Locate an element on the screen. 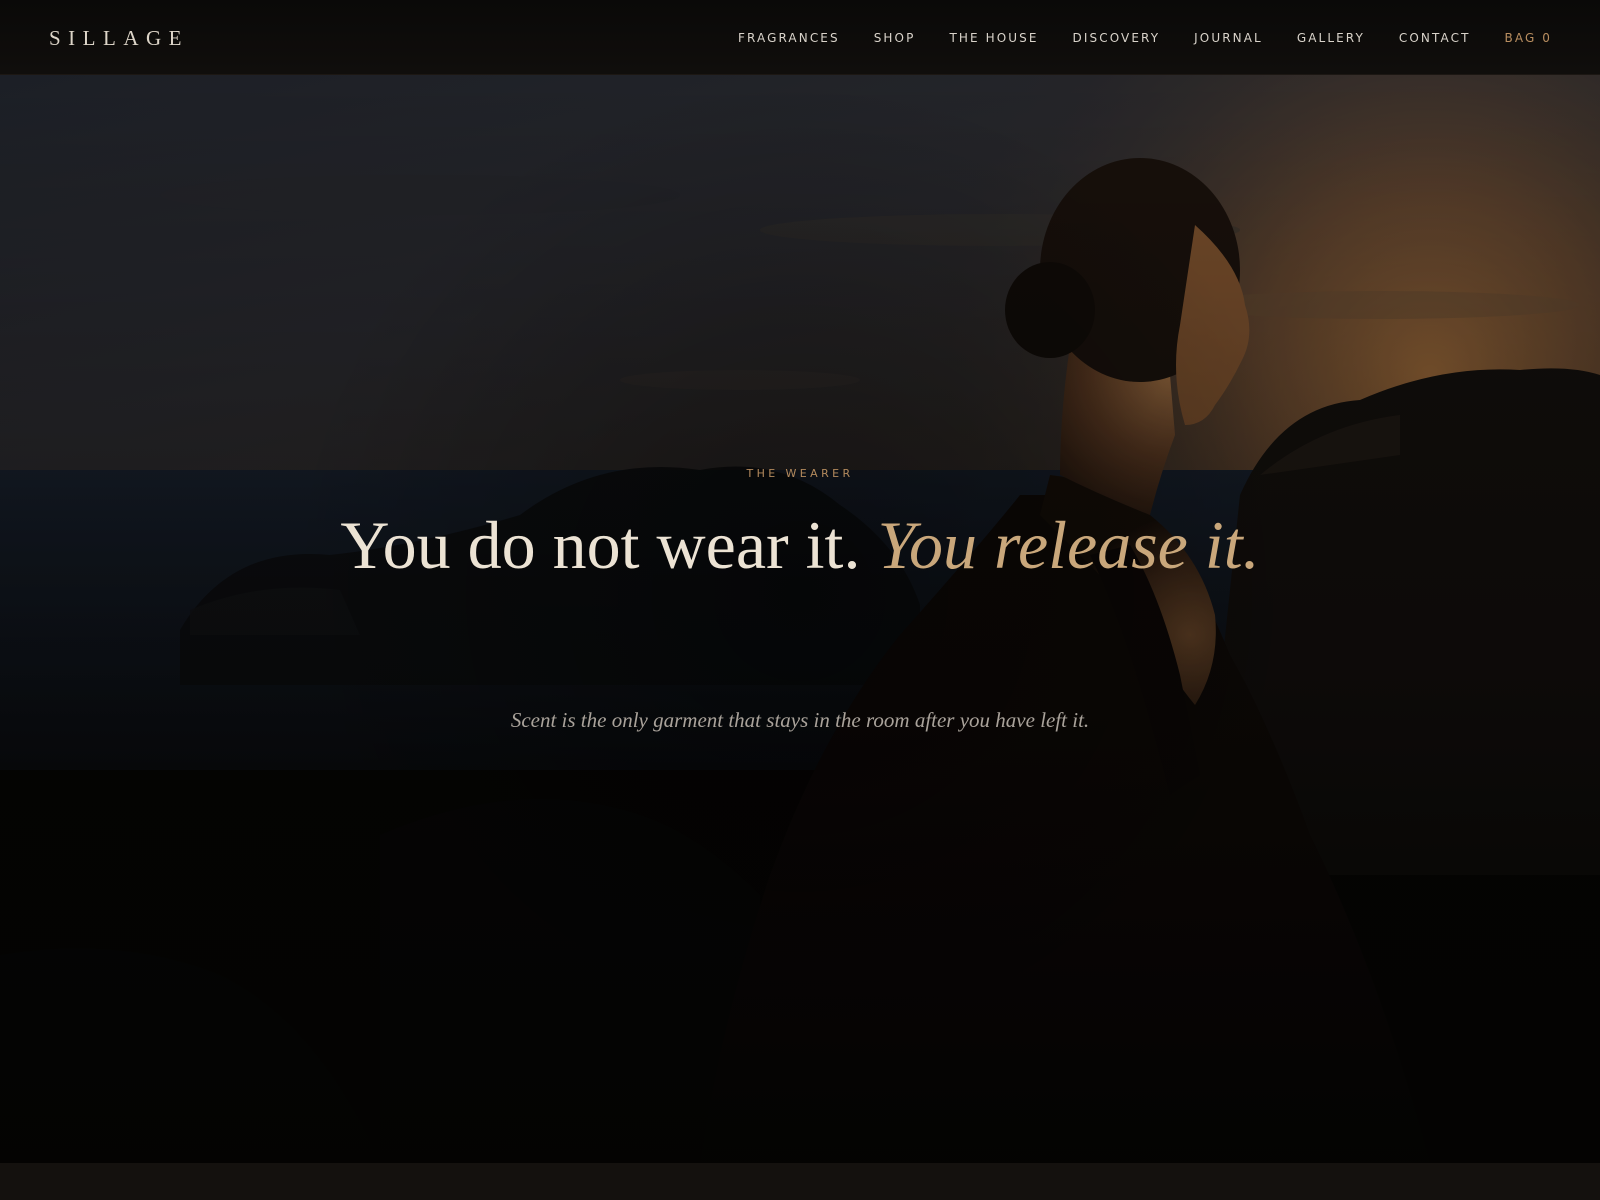 This screenshot has width=1600, height=1200. hero-headline-main: You do not wear it. is located at coordinates (609, 545).